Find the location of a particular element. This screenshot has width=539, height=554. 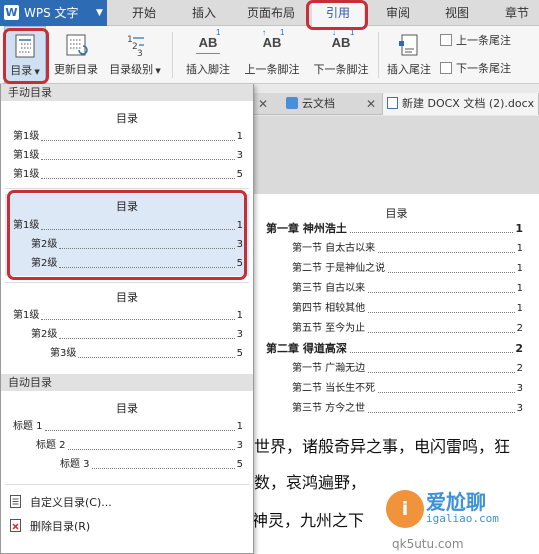

document-toc-section: 第三节 方今之世 3 is located at coordinates (394, 408).